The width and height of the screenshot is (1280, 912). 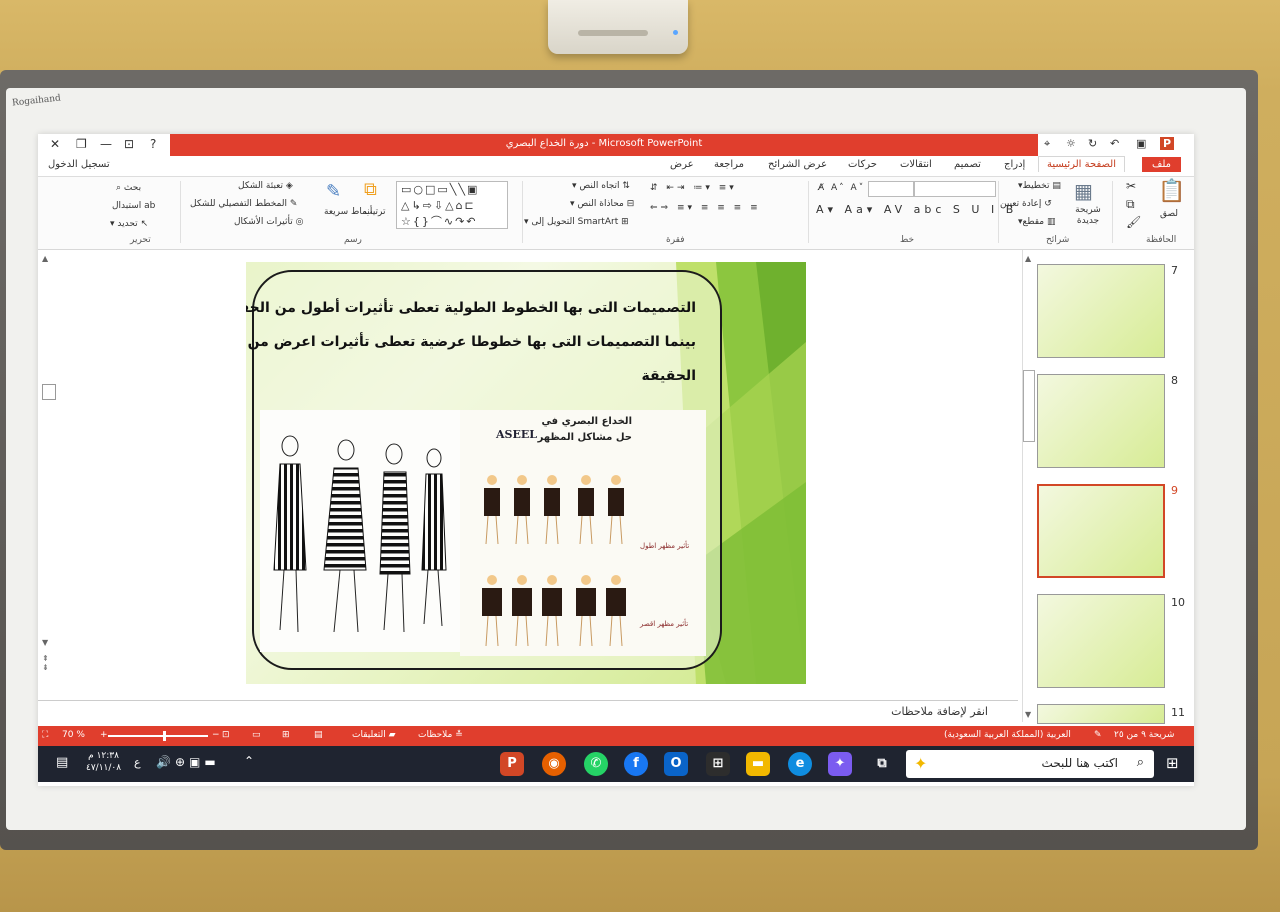 I want to click on windows-start-icon: ⊞, so click(x=1172, y=763).